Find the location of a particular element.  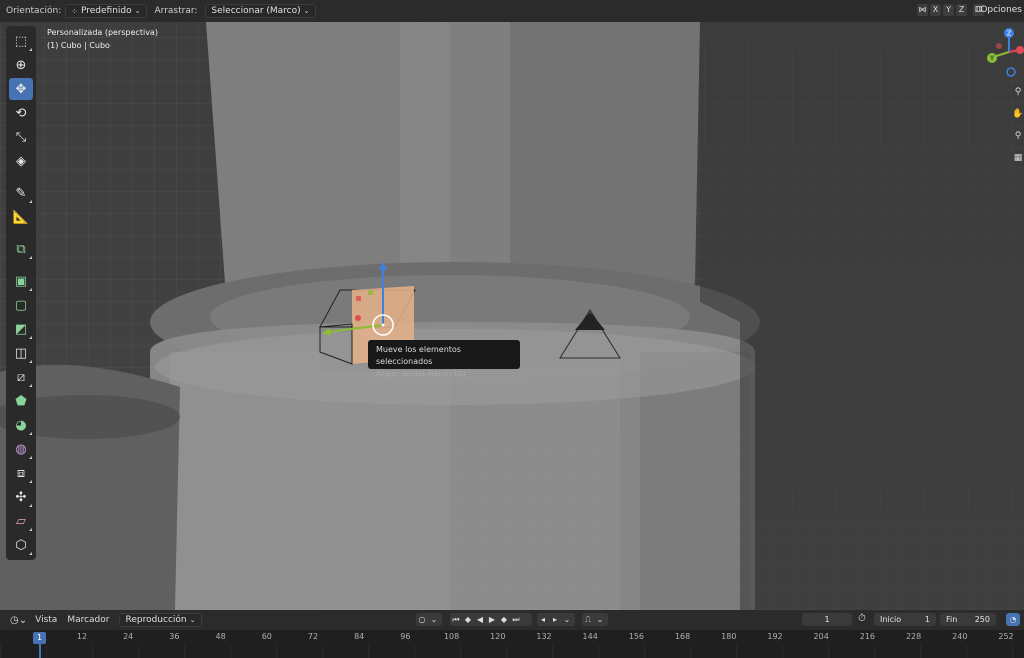

shear-icon: ▱ is located at coordinates (21, 521).